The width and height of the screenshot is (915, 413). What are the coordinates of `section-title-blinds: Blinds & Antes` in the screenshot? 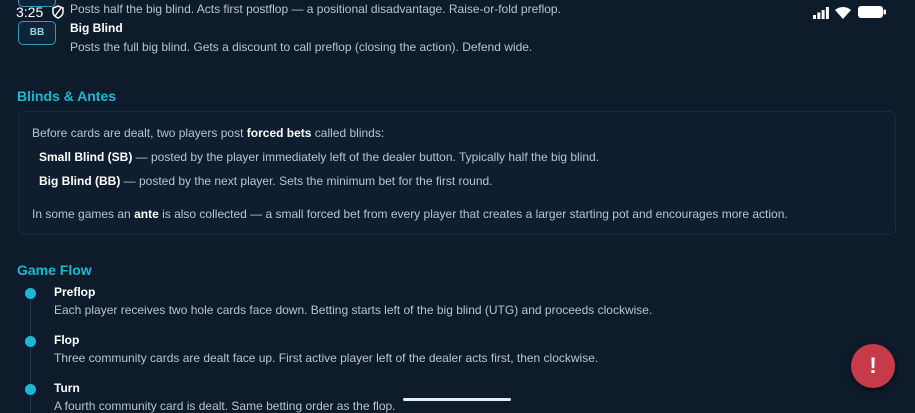 It's located at (67, 96).